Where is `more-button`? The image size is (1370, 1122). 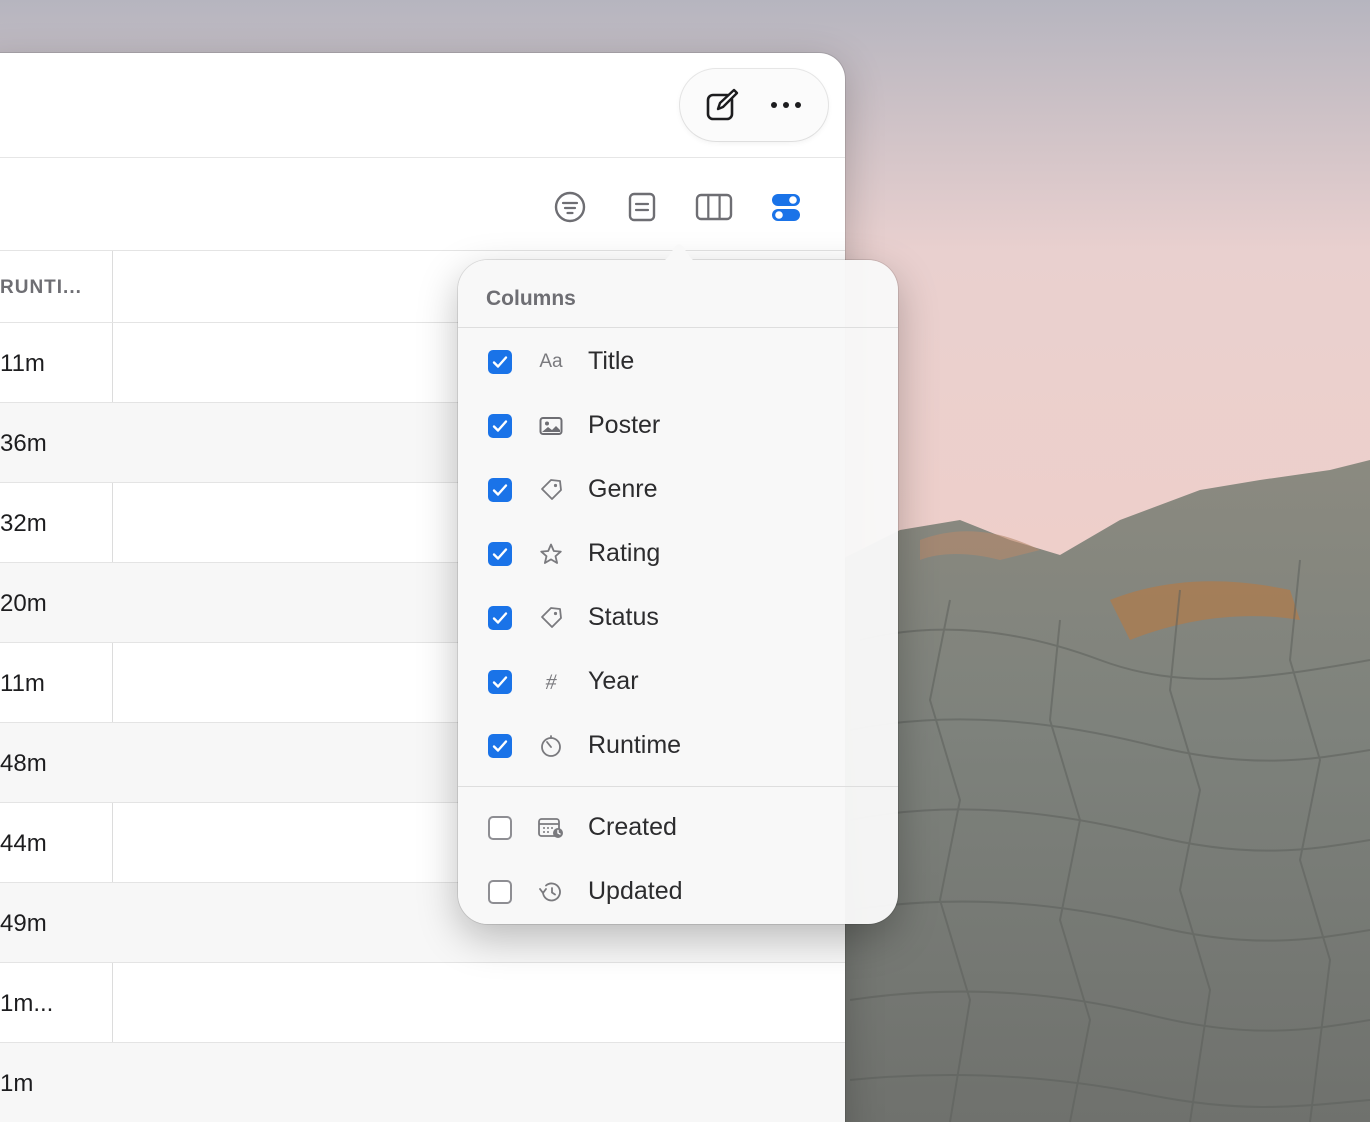
more-button is located at coordinates (786, 105).